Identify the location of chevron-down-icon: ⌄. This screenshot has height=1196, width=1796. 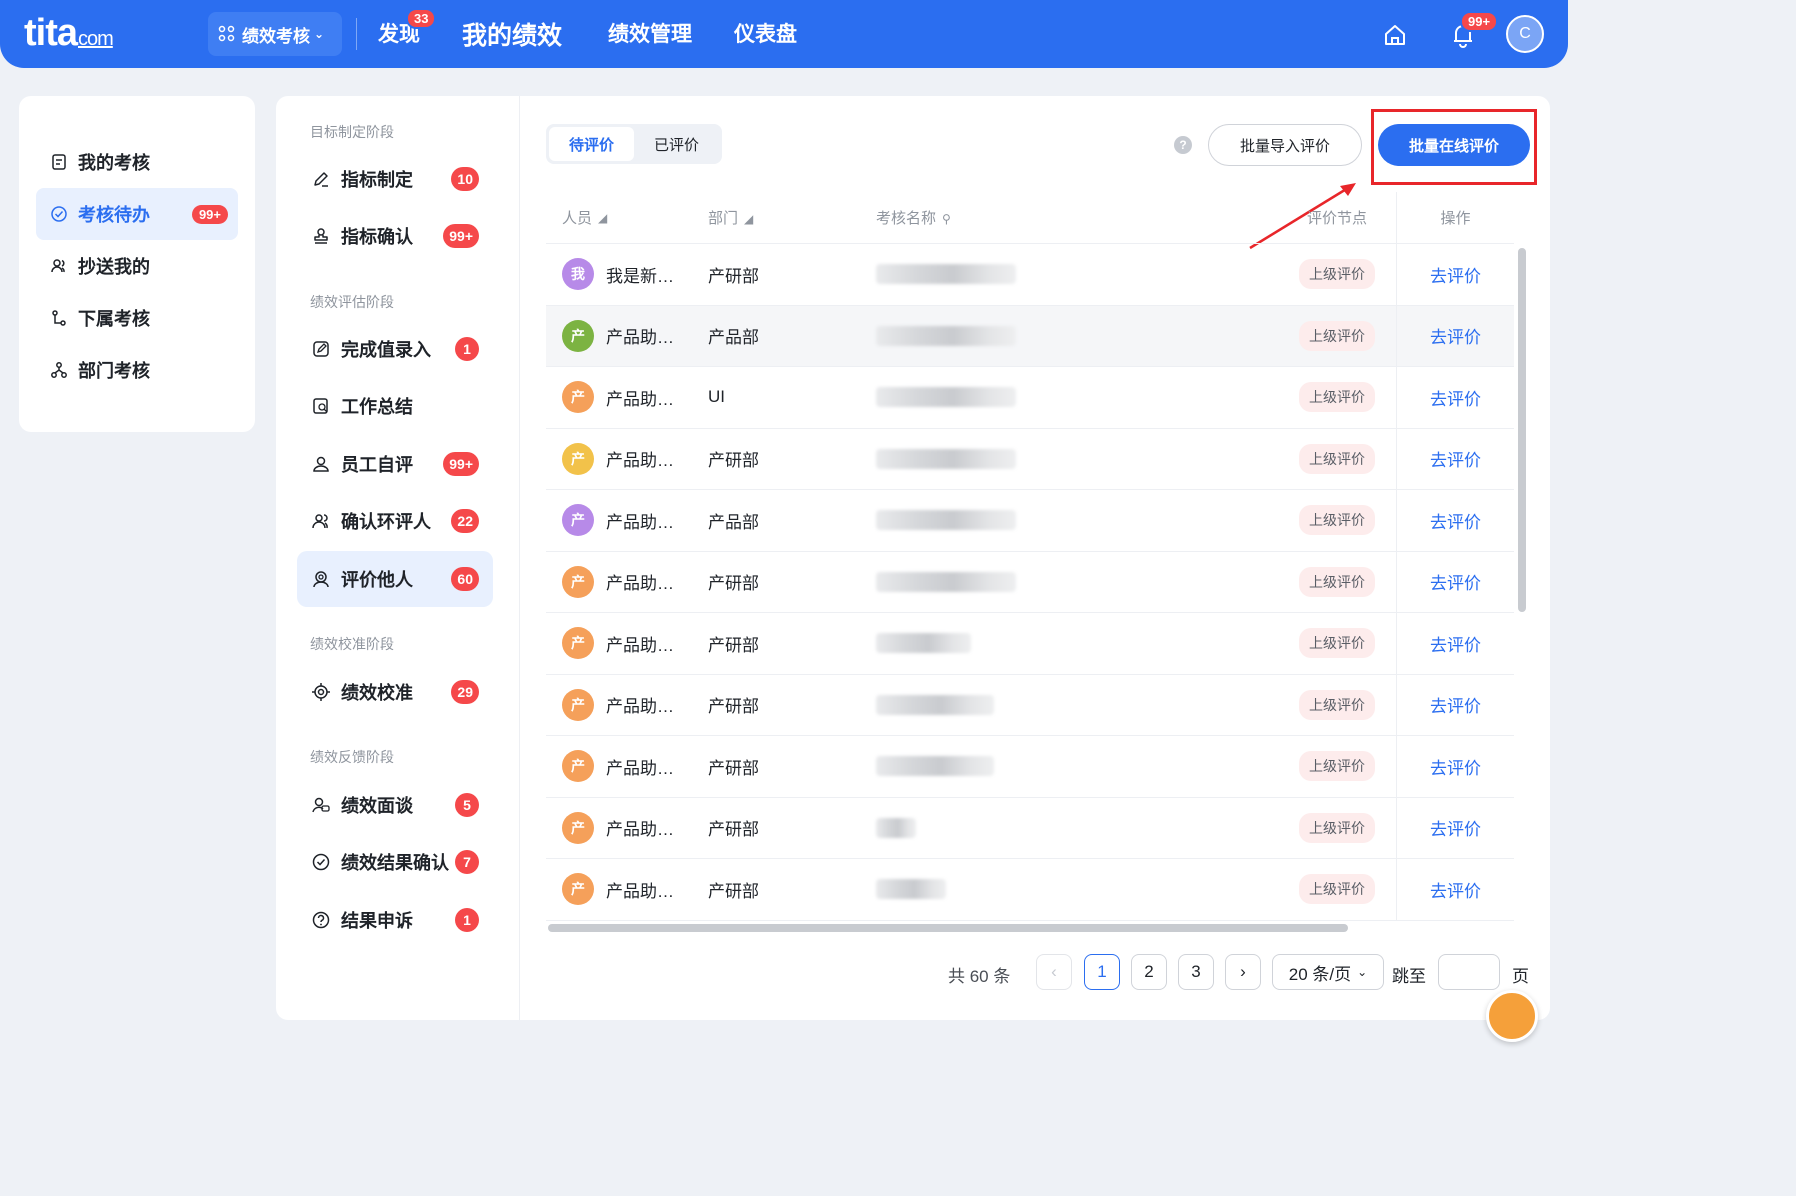
(319, 34).